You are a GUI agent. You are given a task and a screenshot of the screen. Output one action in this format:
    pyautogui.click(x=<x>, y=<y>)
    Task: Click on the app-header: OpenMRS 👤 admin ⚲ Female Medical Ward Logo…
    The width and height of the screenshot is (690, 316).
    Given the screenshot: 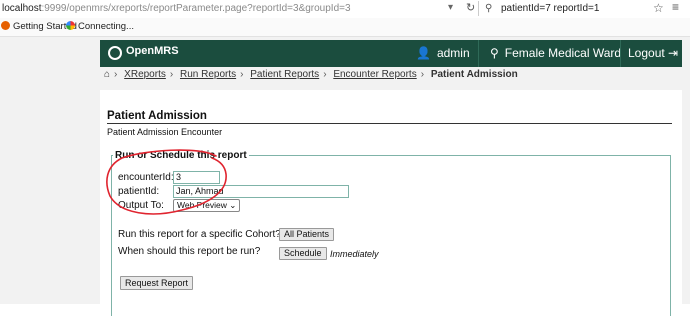 What is the action you would take?
    pyautogui.click(x=391, y=53)
    